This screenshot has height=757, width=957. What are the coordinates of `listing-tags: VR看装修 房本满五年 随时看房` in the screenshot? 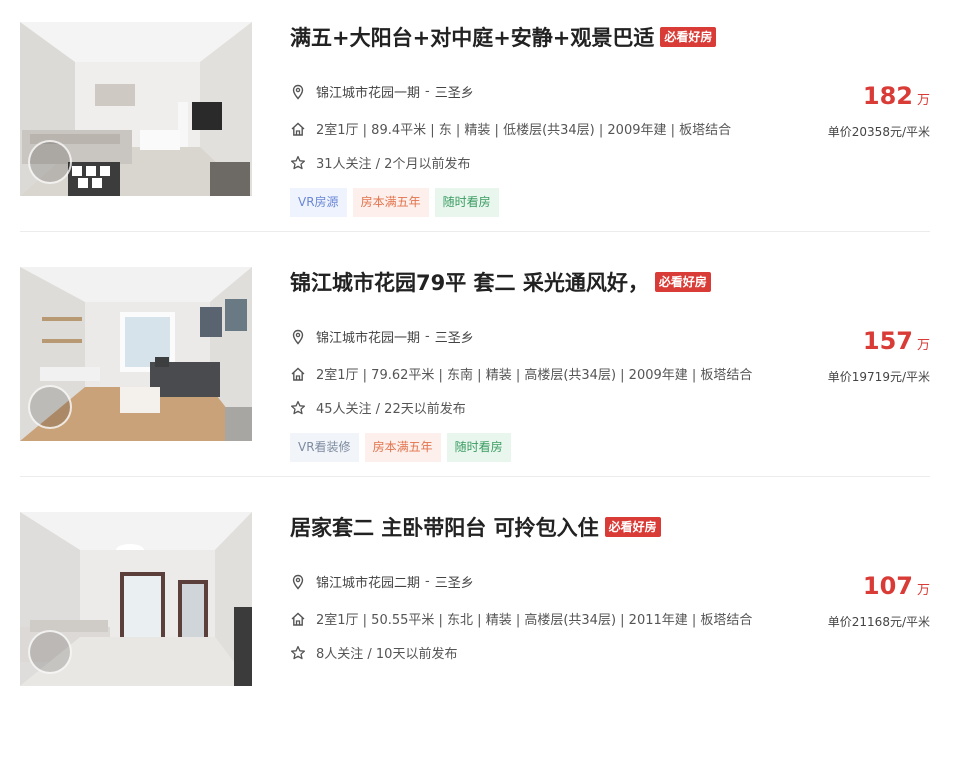 It's located at (400, 447).